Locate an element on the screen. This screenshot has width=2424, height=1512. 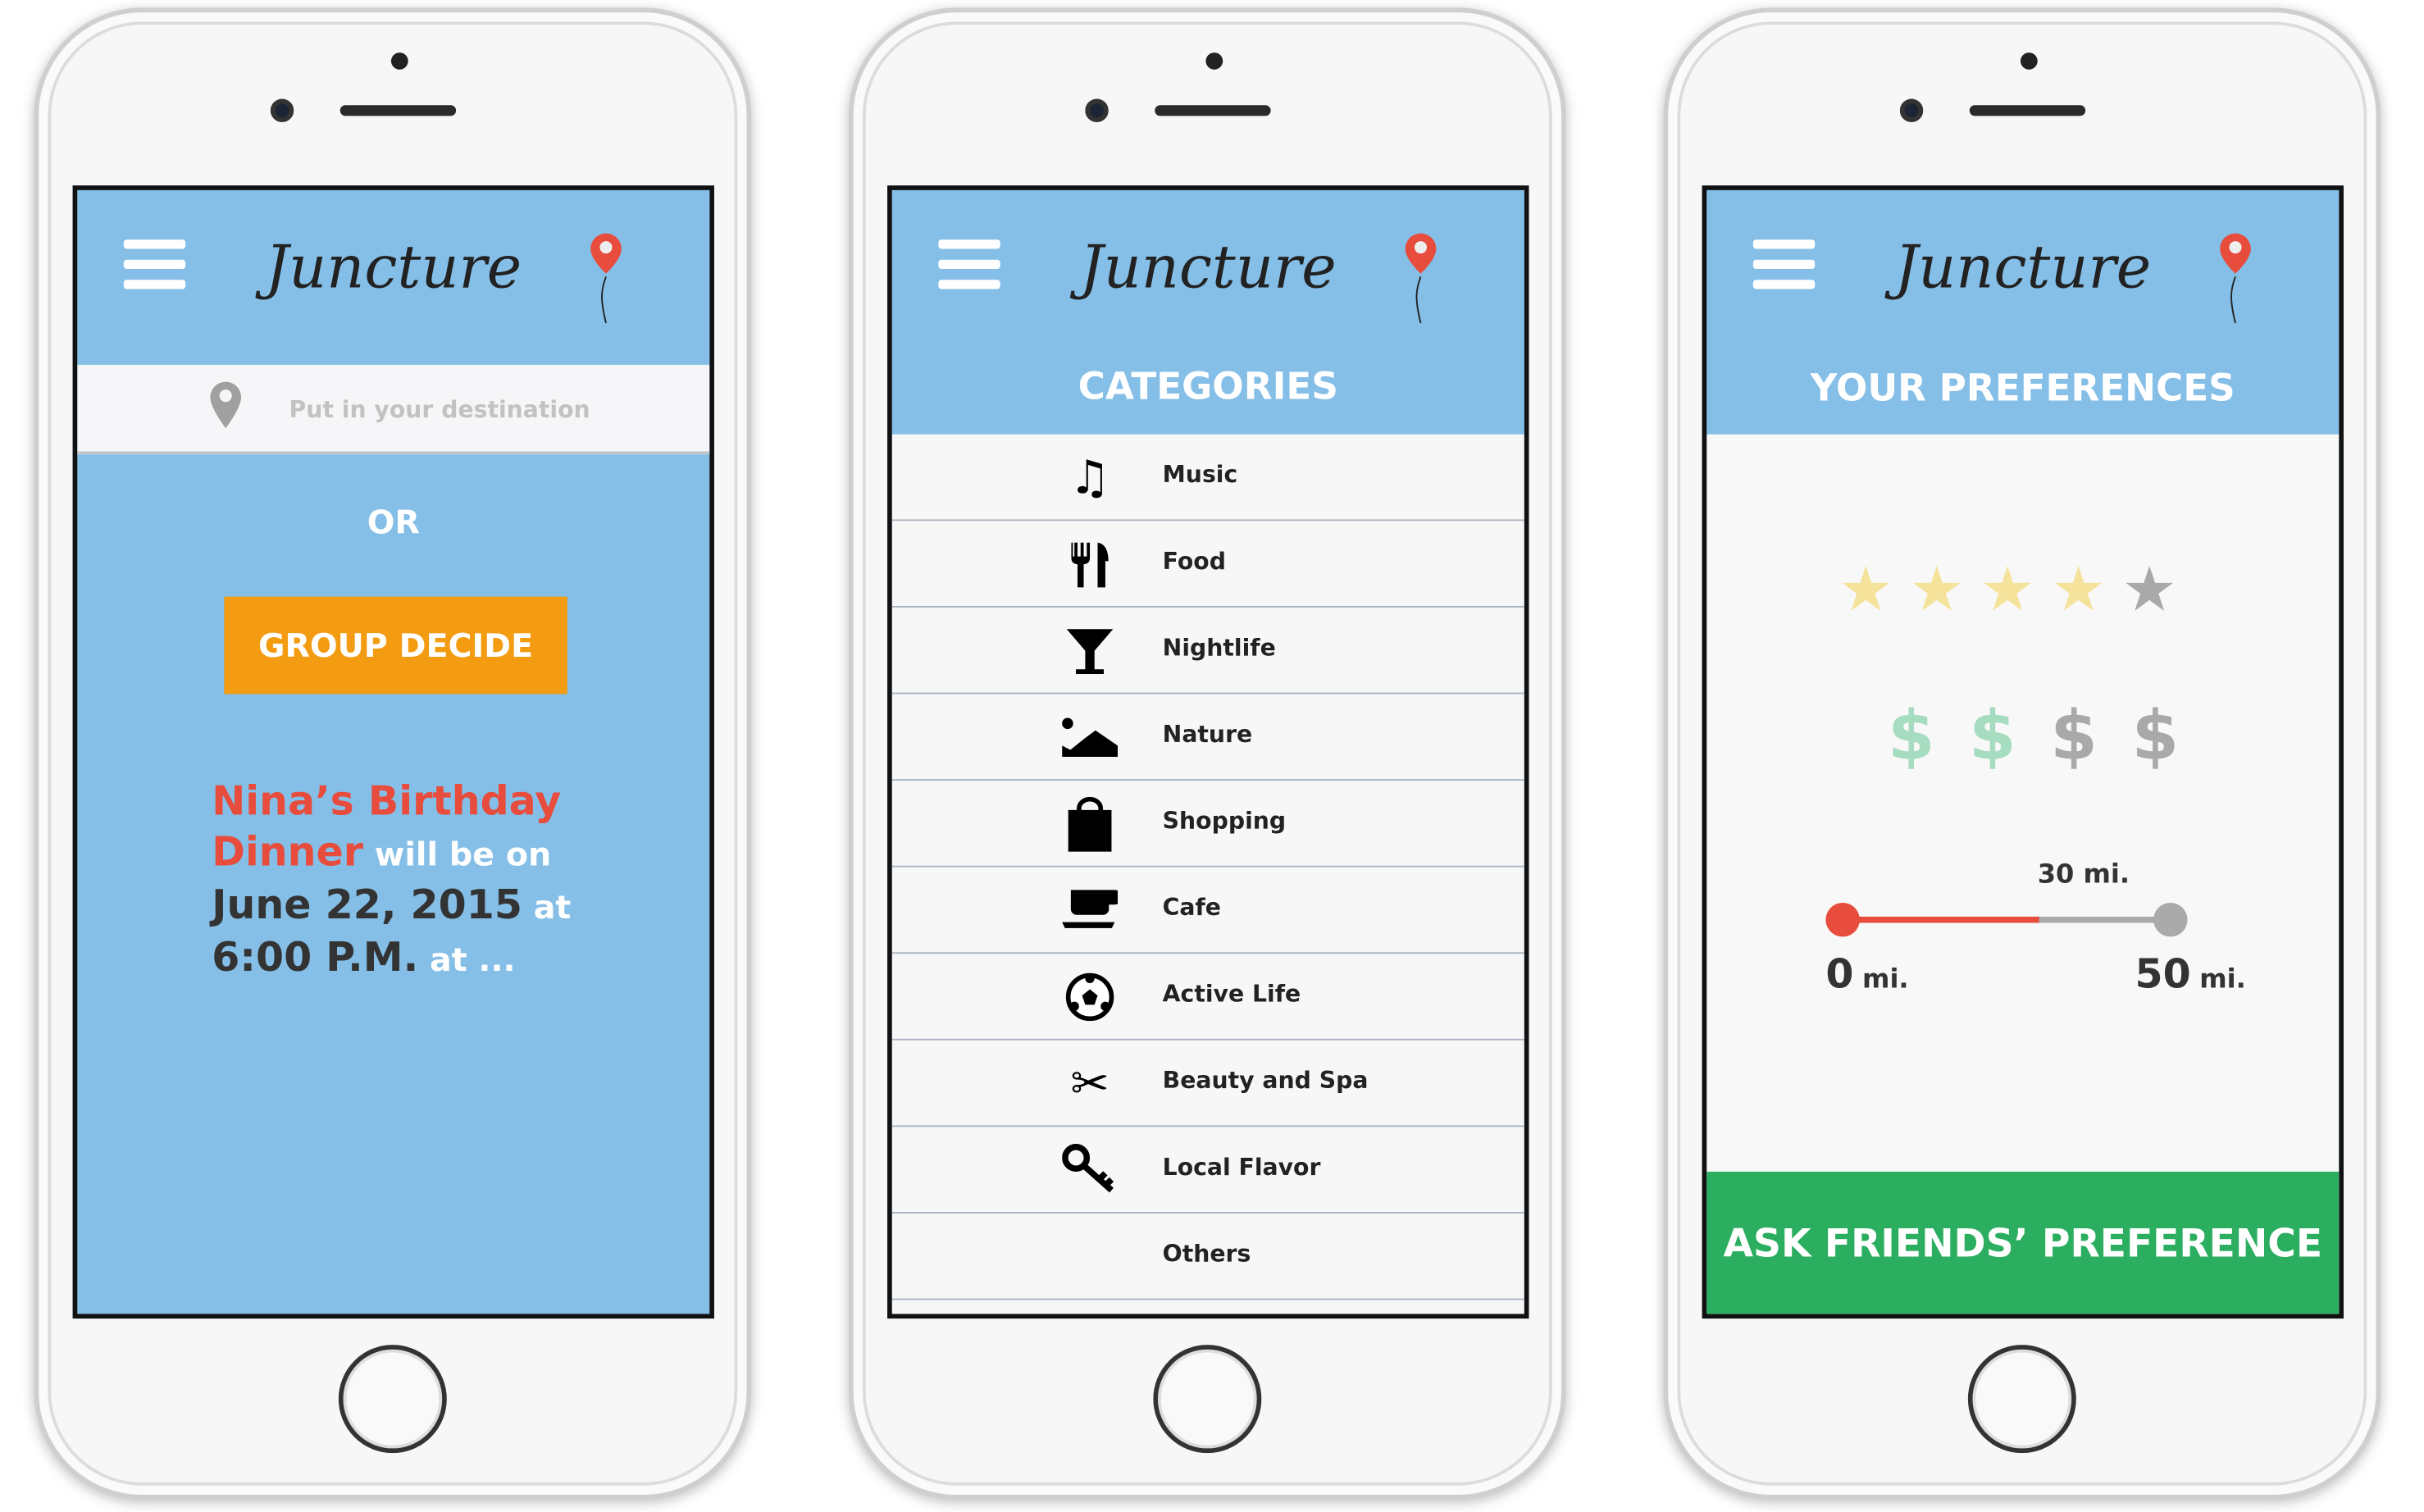
shopping-bag-icon is located at coordinates (1090, 824).